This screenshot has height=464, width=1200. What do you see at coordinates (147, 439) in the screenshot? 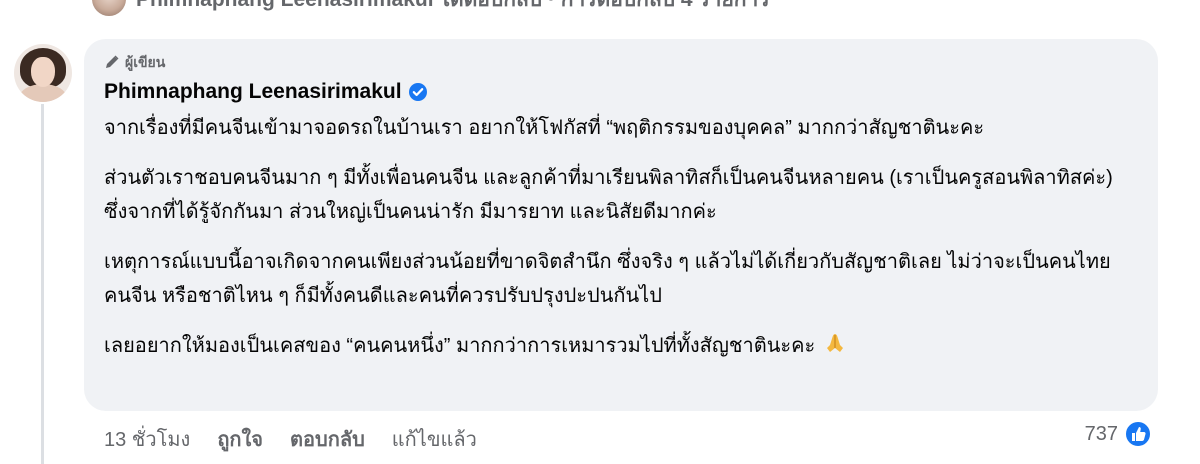
I see `timestamp: 13 ชั่วโมง` at bounding box center [147, 439].